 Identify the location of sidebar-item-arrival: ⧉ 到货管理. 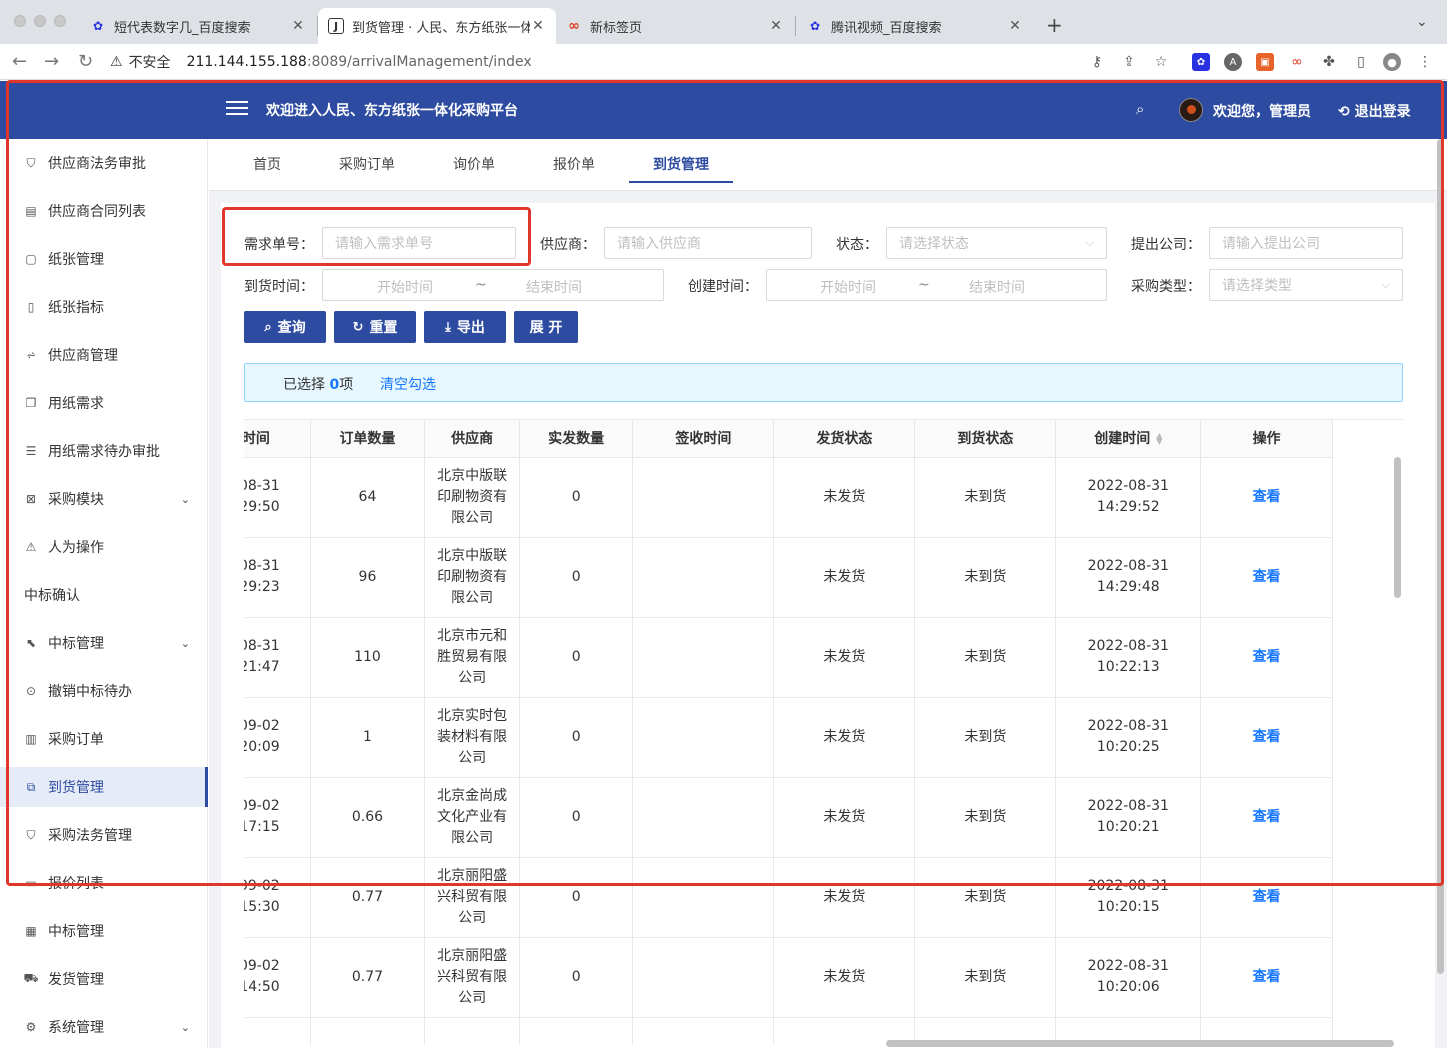
(104, 787).